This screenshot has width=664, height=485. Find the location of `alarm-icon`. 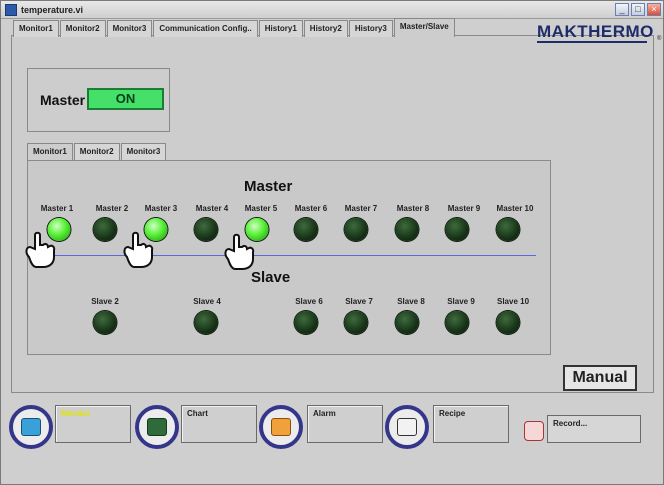

alarm-icon is located at coordinates (281, 427).